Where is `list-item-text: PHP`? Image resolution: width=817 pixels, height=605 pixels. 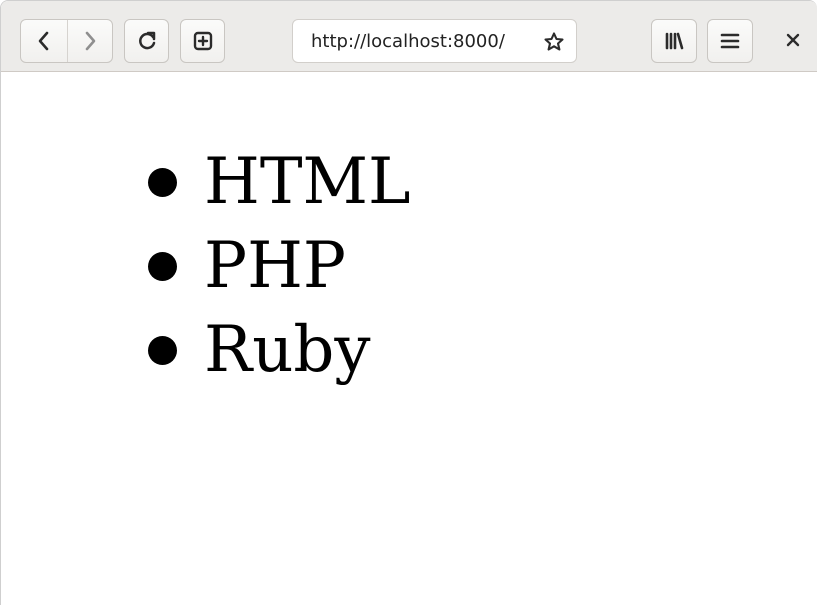 list-item-text: PHP is located at coordinates (275, 266).